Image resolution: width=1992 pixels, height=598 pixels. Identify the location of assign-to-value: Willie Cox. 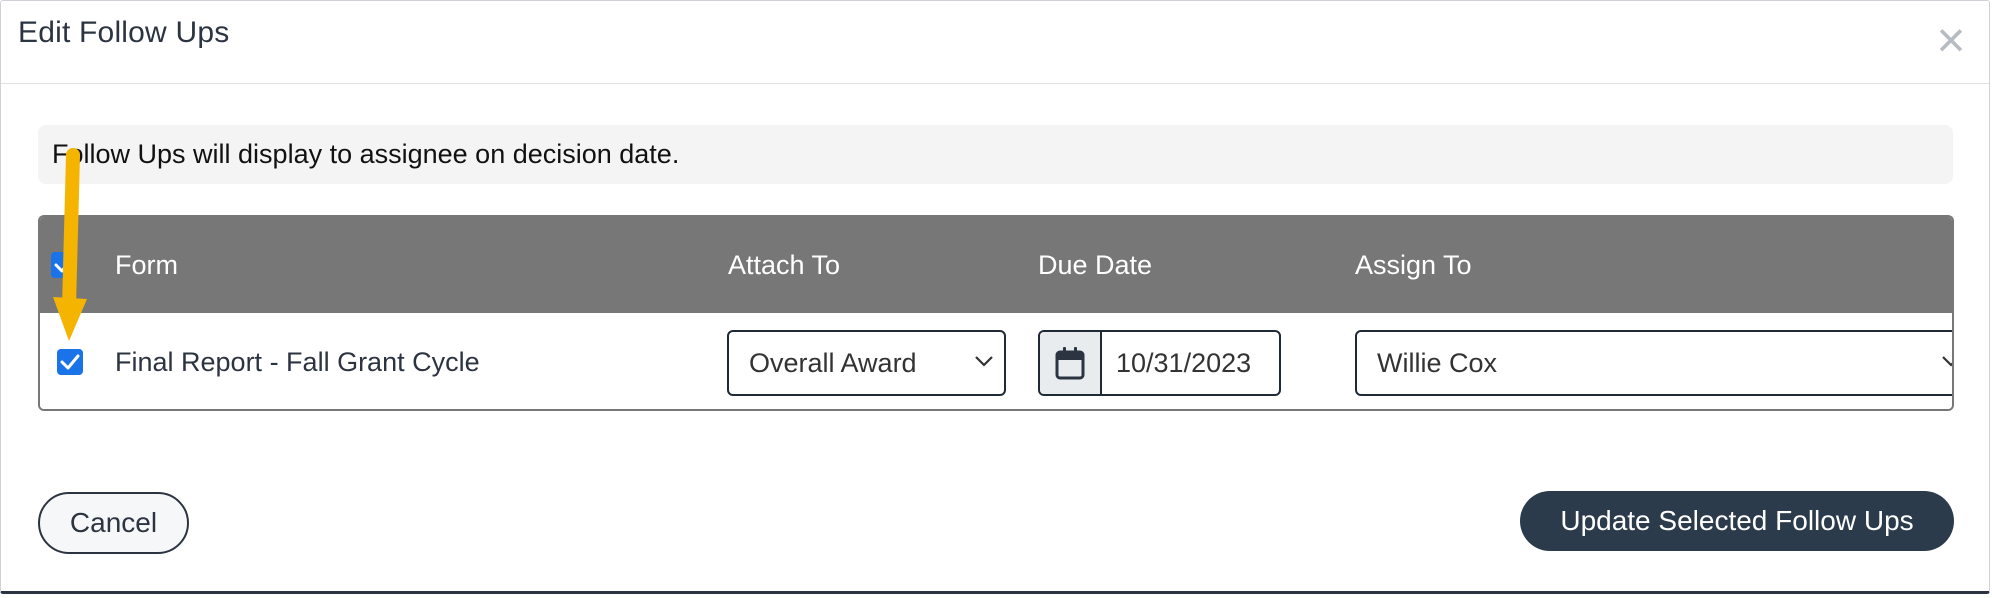
(1437, 363).